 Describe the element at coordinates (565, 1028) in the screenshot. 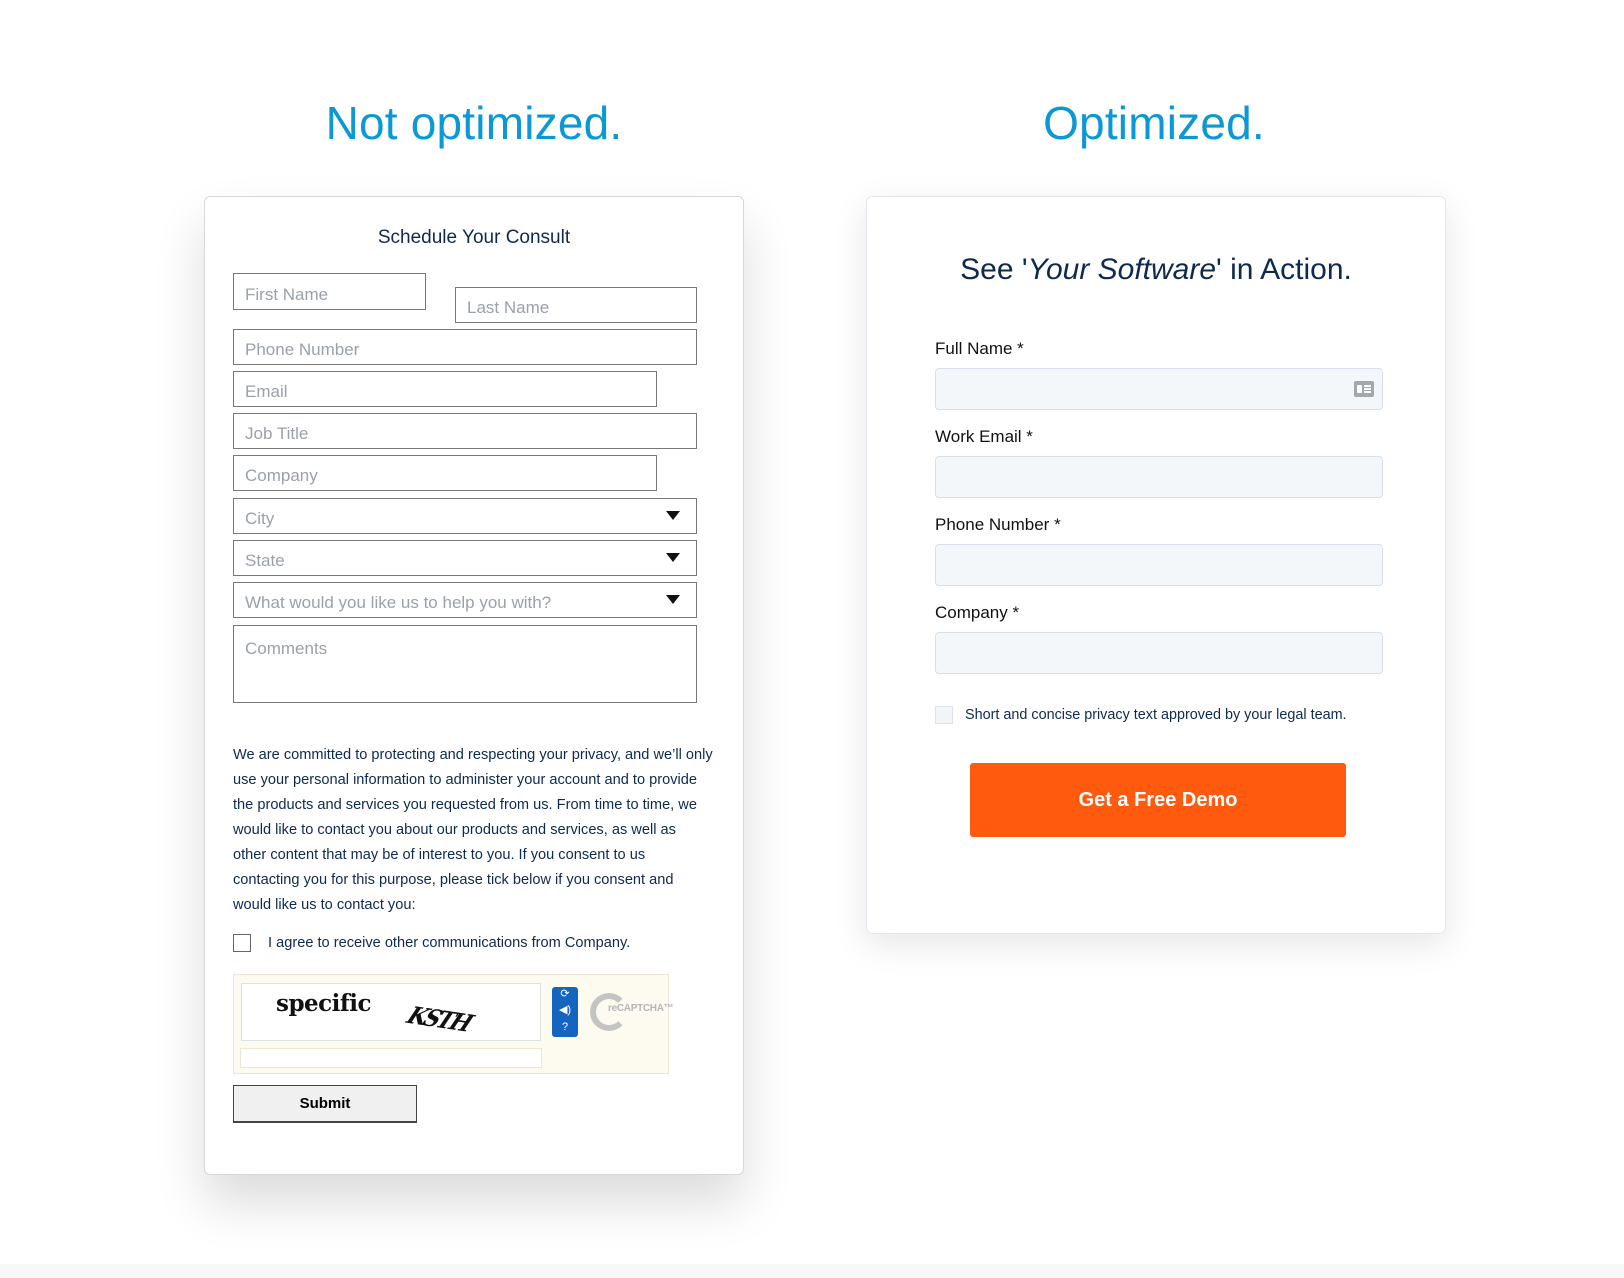

I see `help-icon: ?` at that location.